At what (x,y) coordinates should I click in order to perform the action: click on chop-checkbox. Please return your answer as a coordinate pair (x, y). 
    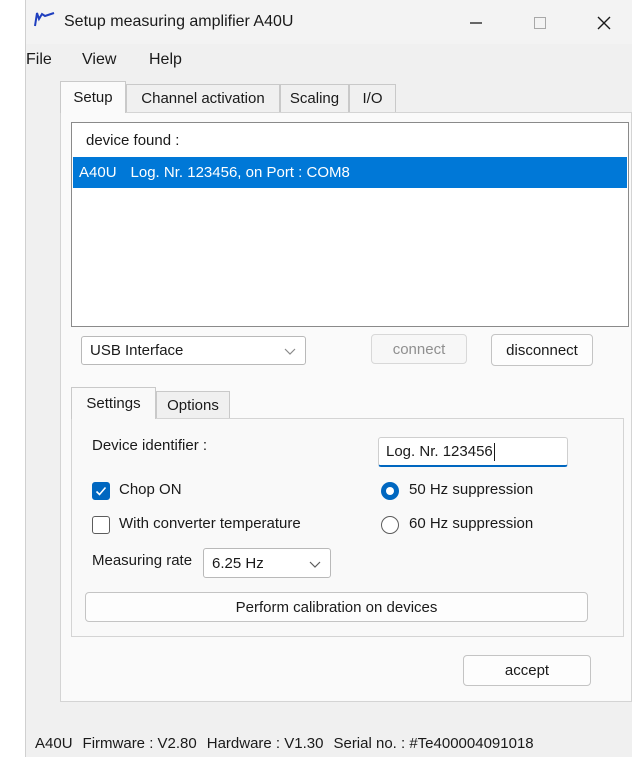
    Looking at the image, I should click on (101, 491).